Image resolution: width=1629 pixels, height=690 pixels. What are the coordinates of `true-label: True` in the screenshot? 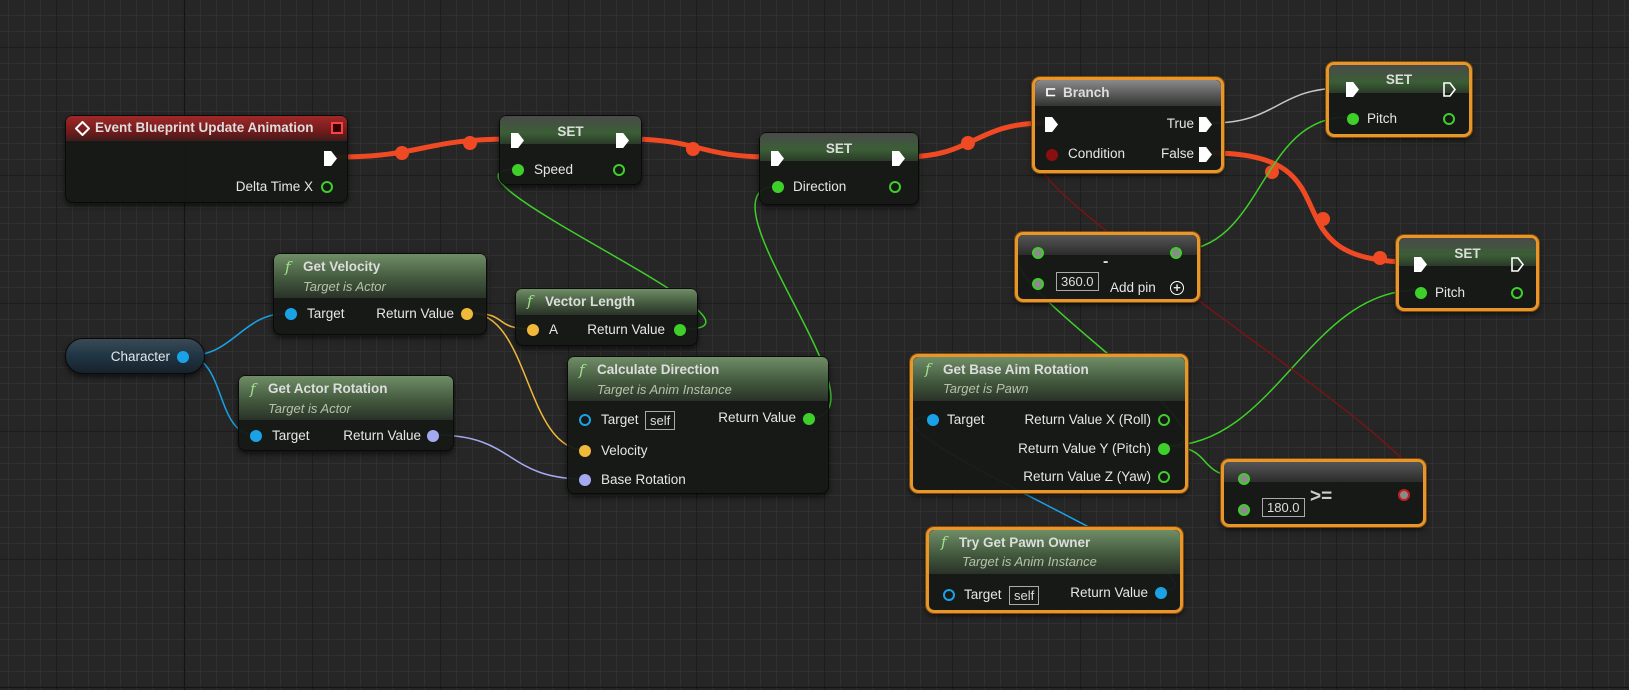 It's located at (1180, 123).